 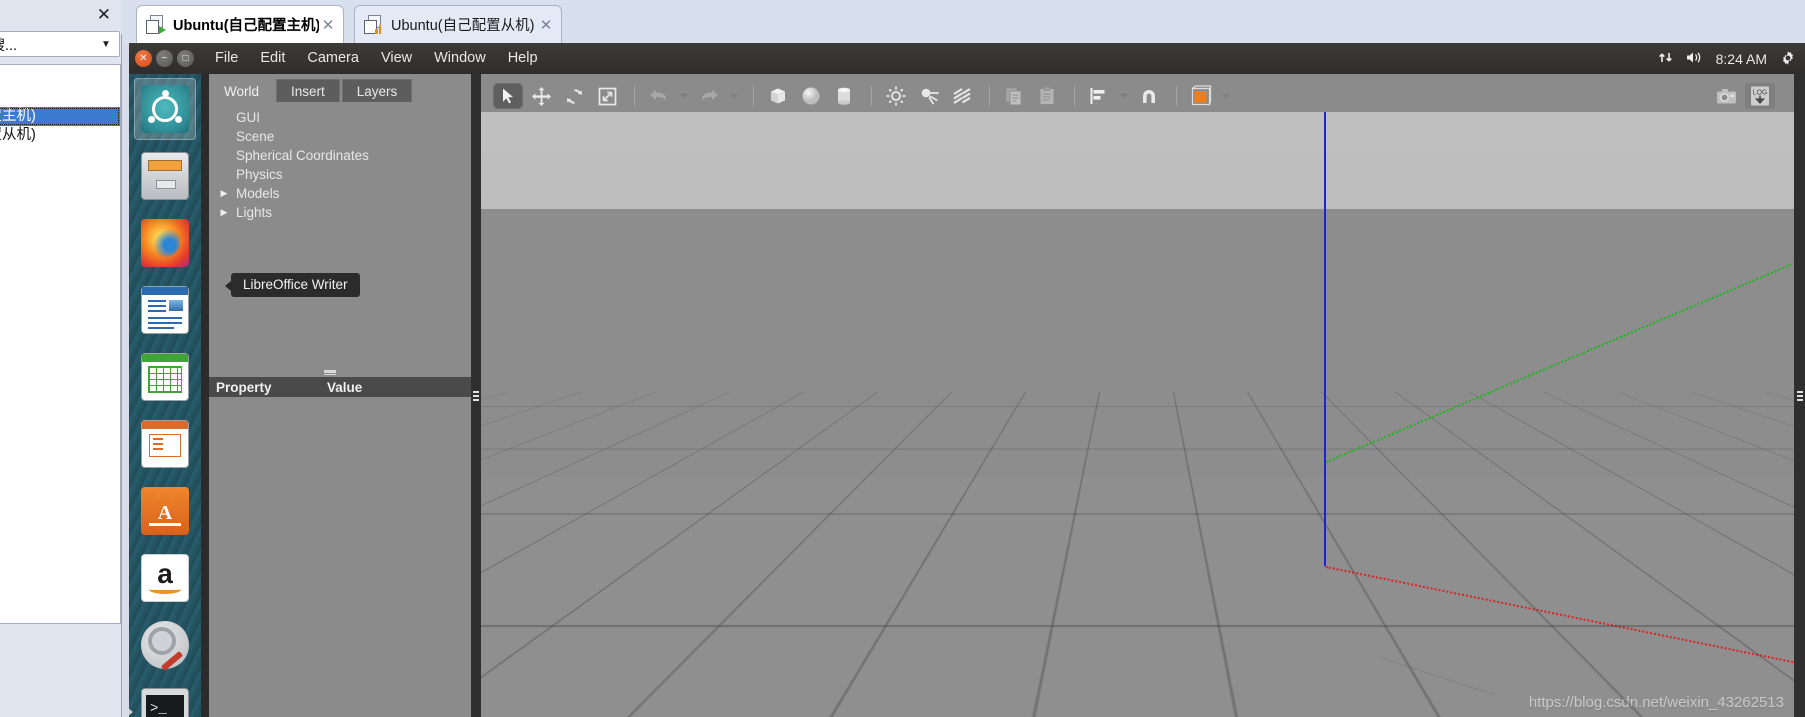 What do you see at coordinates (896, 96) in the screenshot?
I see `insert-point-light-button` at bounding box center [896, 96].